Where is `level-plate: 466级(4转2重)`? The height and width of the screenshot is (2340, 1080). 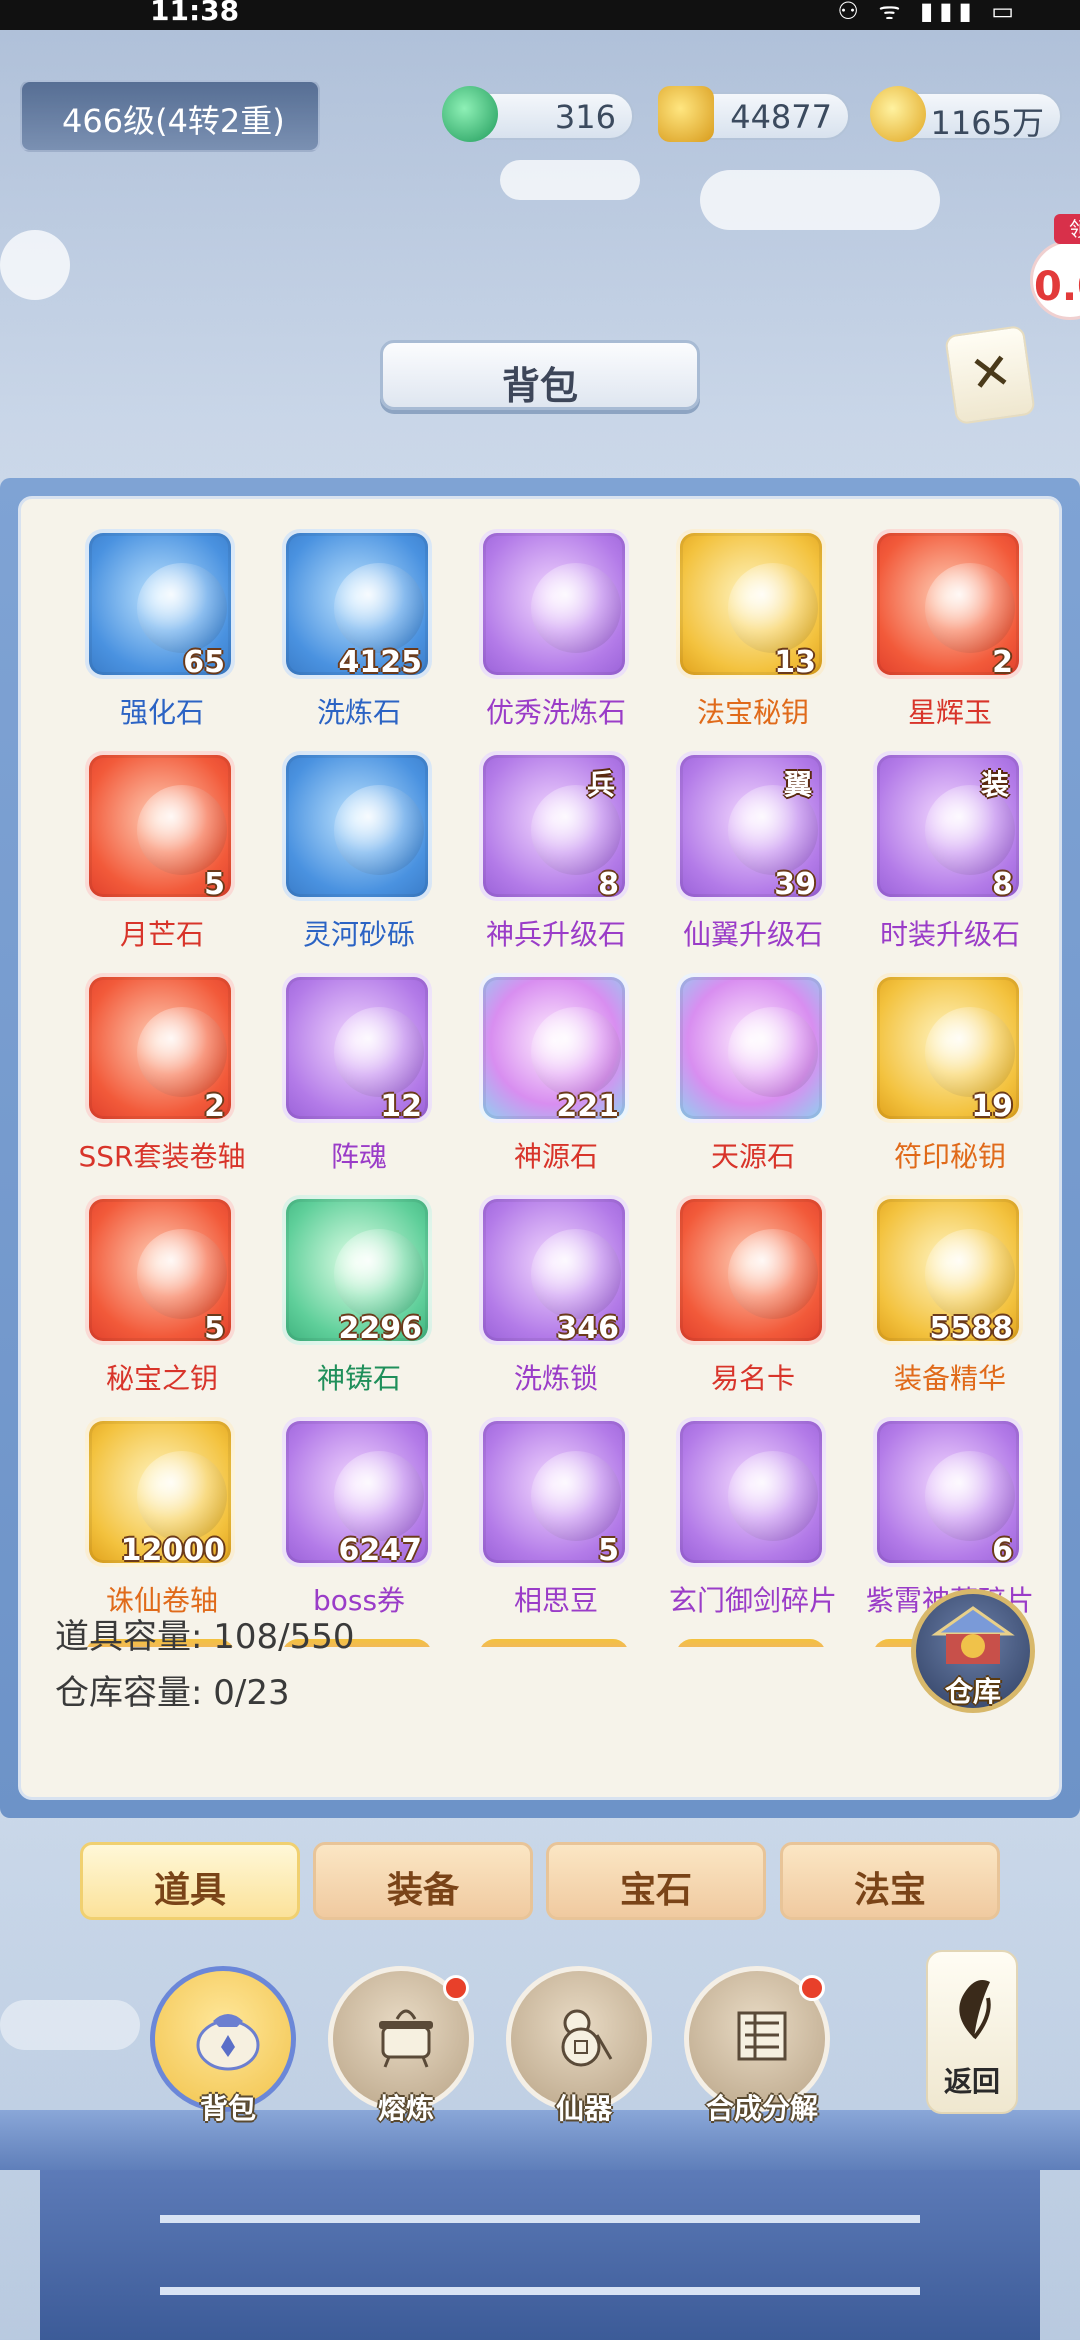 level-plate: 466级(4转2重) is located at coordinates (170, 116).